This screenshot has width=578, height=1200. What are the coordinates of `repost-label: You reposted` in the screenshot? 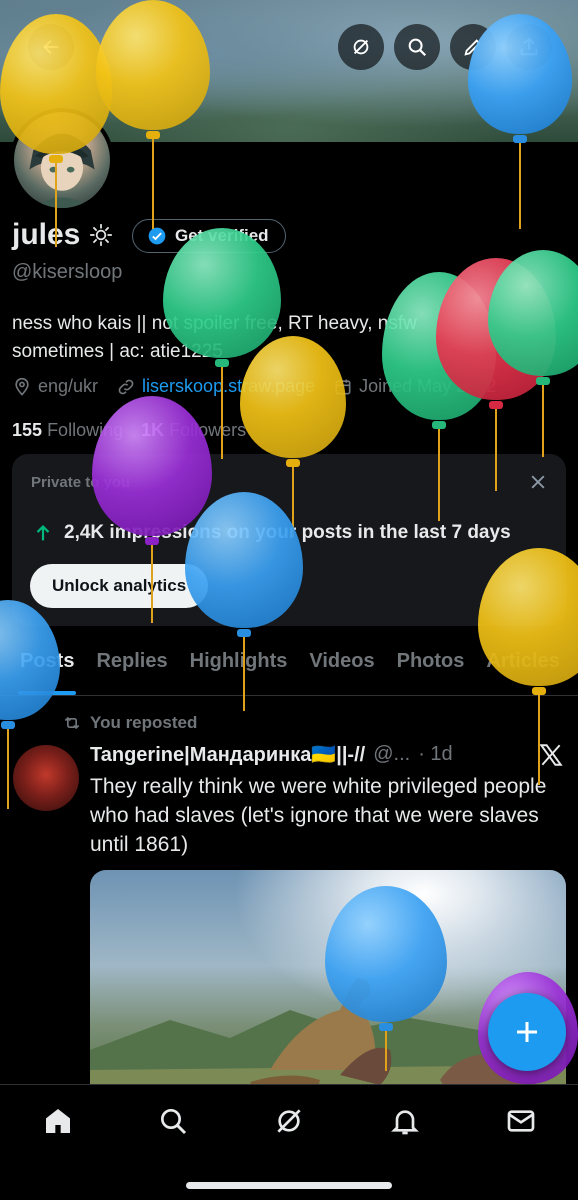 It's located at (144, 722).